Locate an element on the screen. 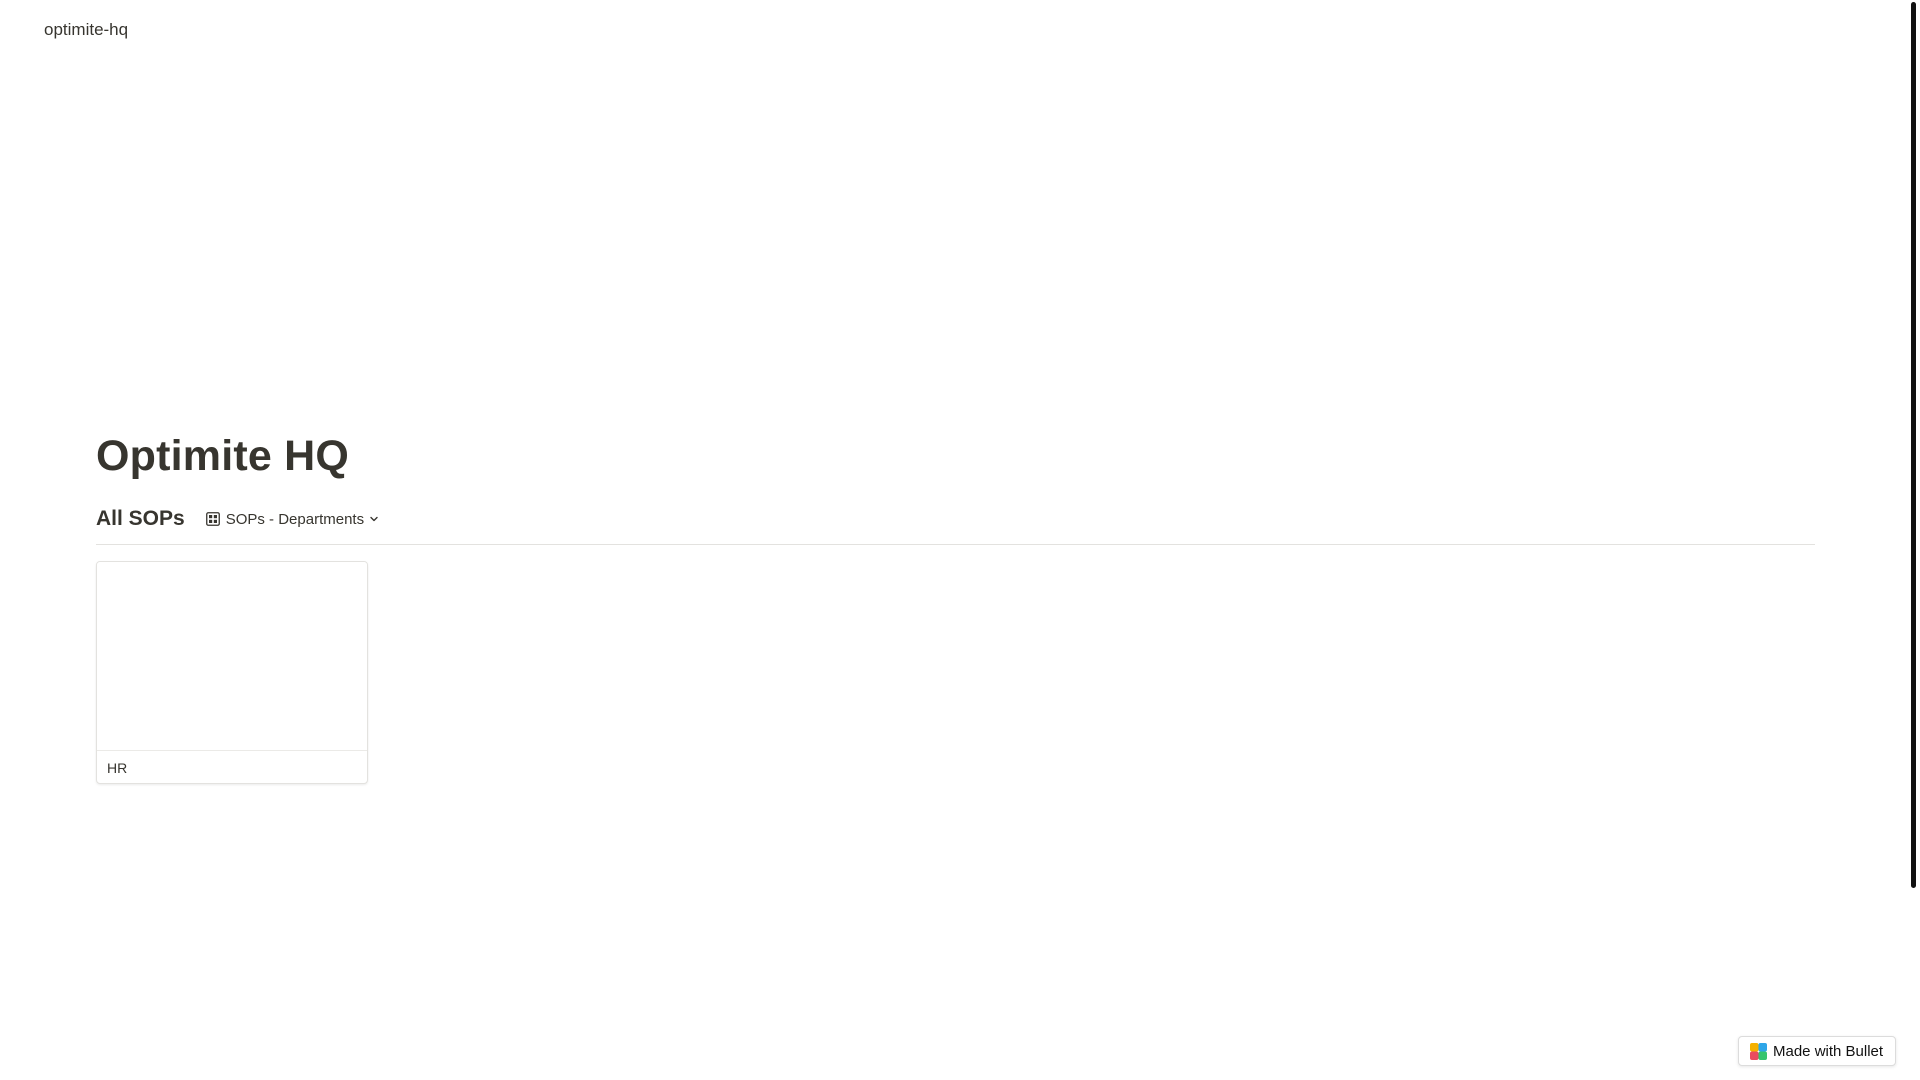 Image resolution: width=1920 pixels, height=1080 pixels. scrollbar-thumb is located at coordinates (1913, 445).